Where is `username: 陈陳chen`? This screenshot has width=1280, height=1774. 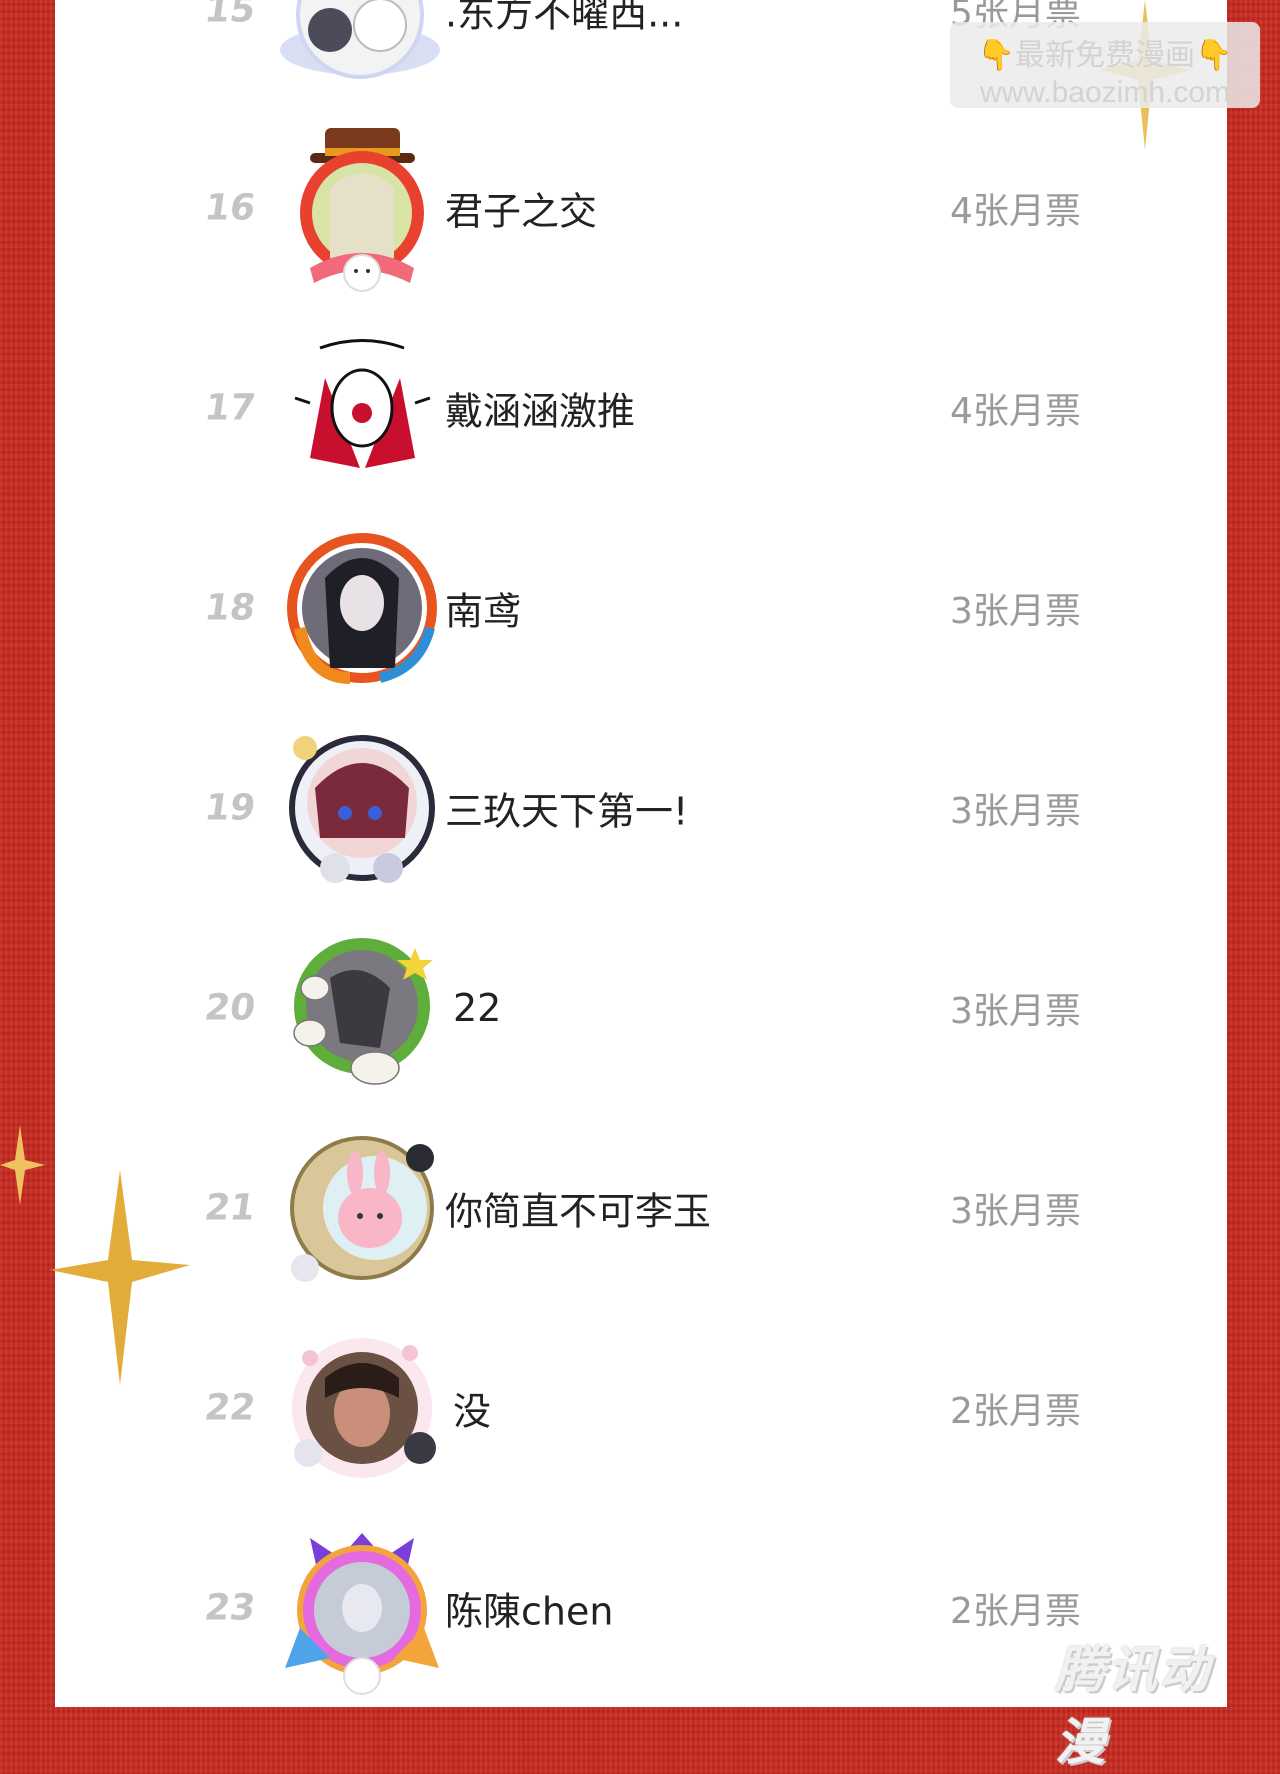
username: 陈陳chen is located at coordinates (529, 1611).